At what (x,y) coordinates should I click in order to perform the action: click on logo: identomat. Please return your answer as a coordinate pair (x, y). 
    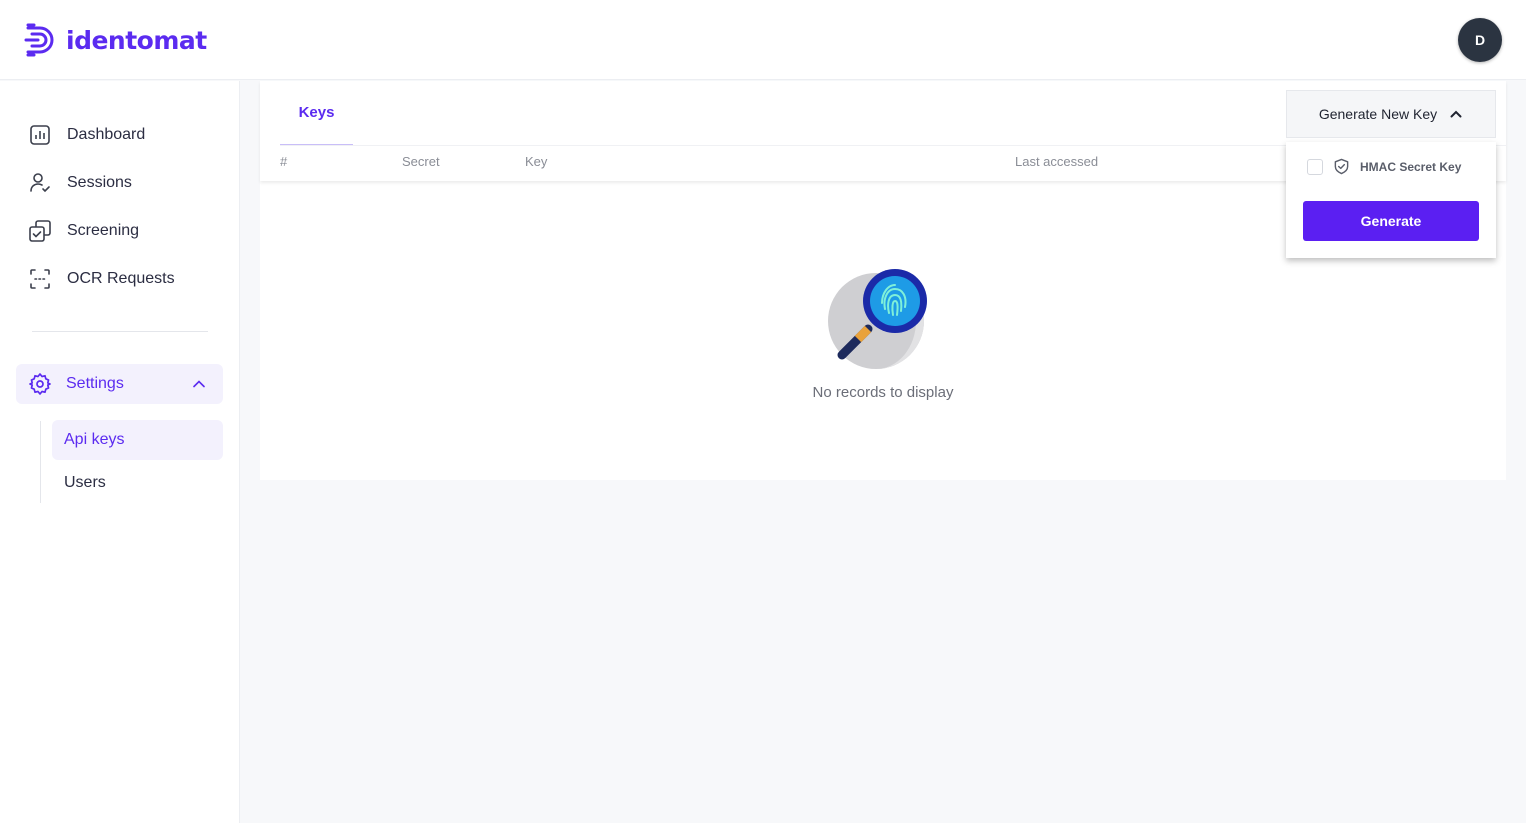
    Looking at the image, I should click on (115, 40).